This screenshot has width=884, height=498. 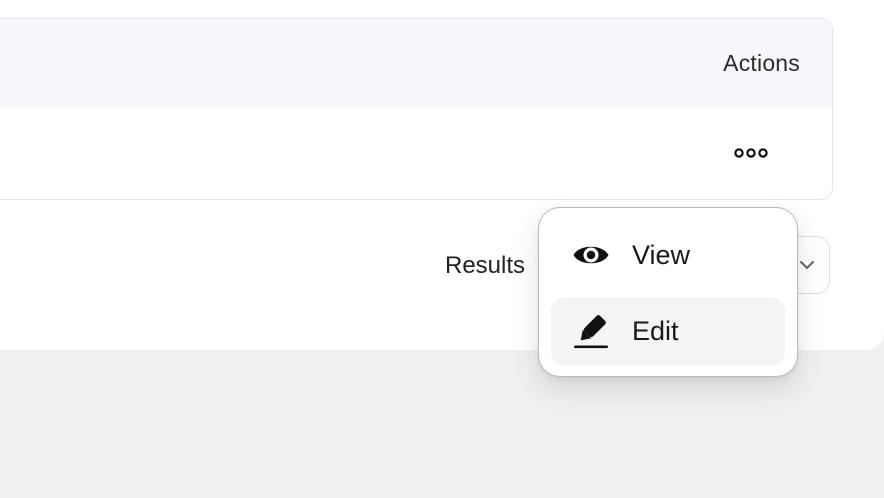 What do you see at coordinates (807, 265) in the screenshot?
I see `chevron-down-icon` at bounding box center [807, 265].